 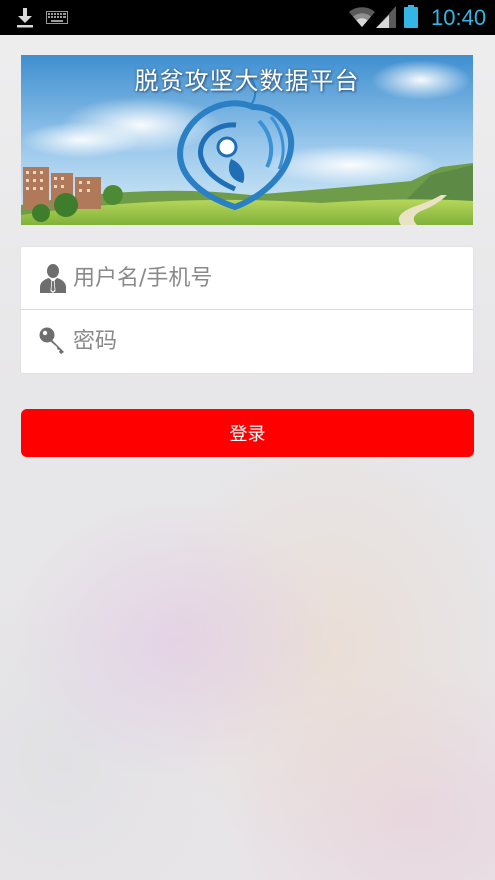 I want to click on key-icon, so click(x=51, y=340).